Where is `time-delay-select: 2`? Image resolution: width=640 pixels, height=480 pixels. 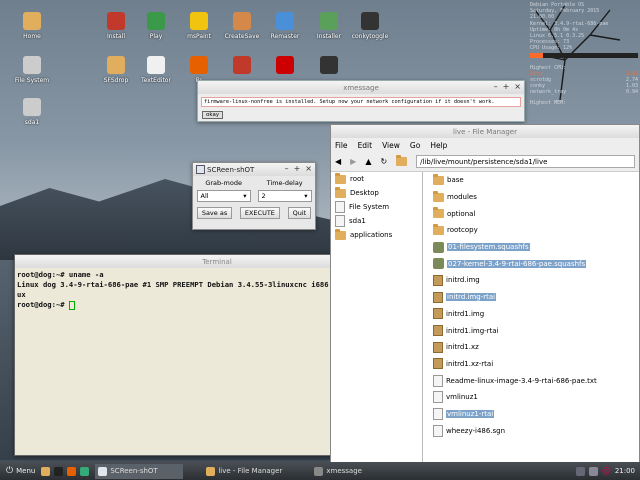
time-delay-select: 2 is located at coordinates (284, 196).